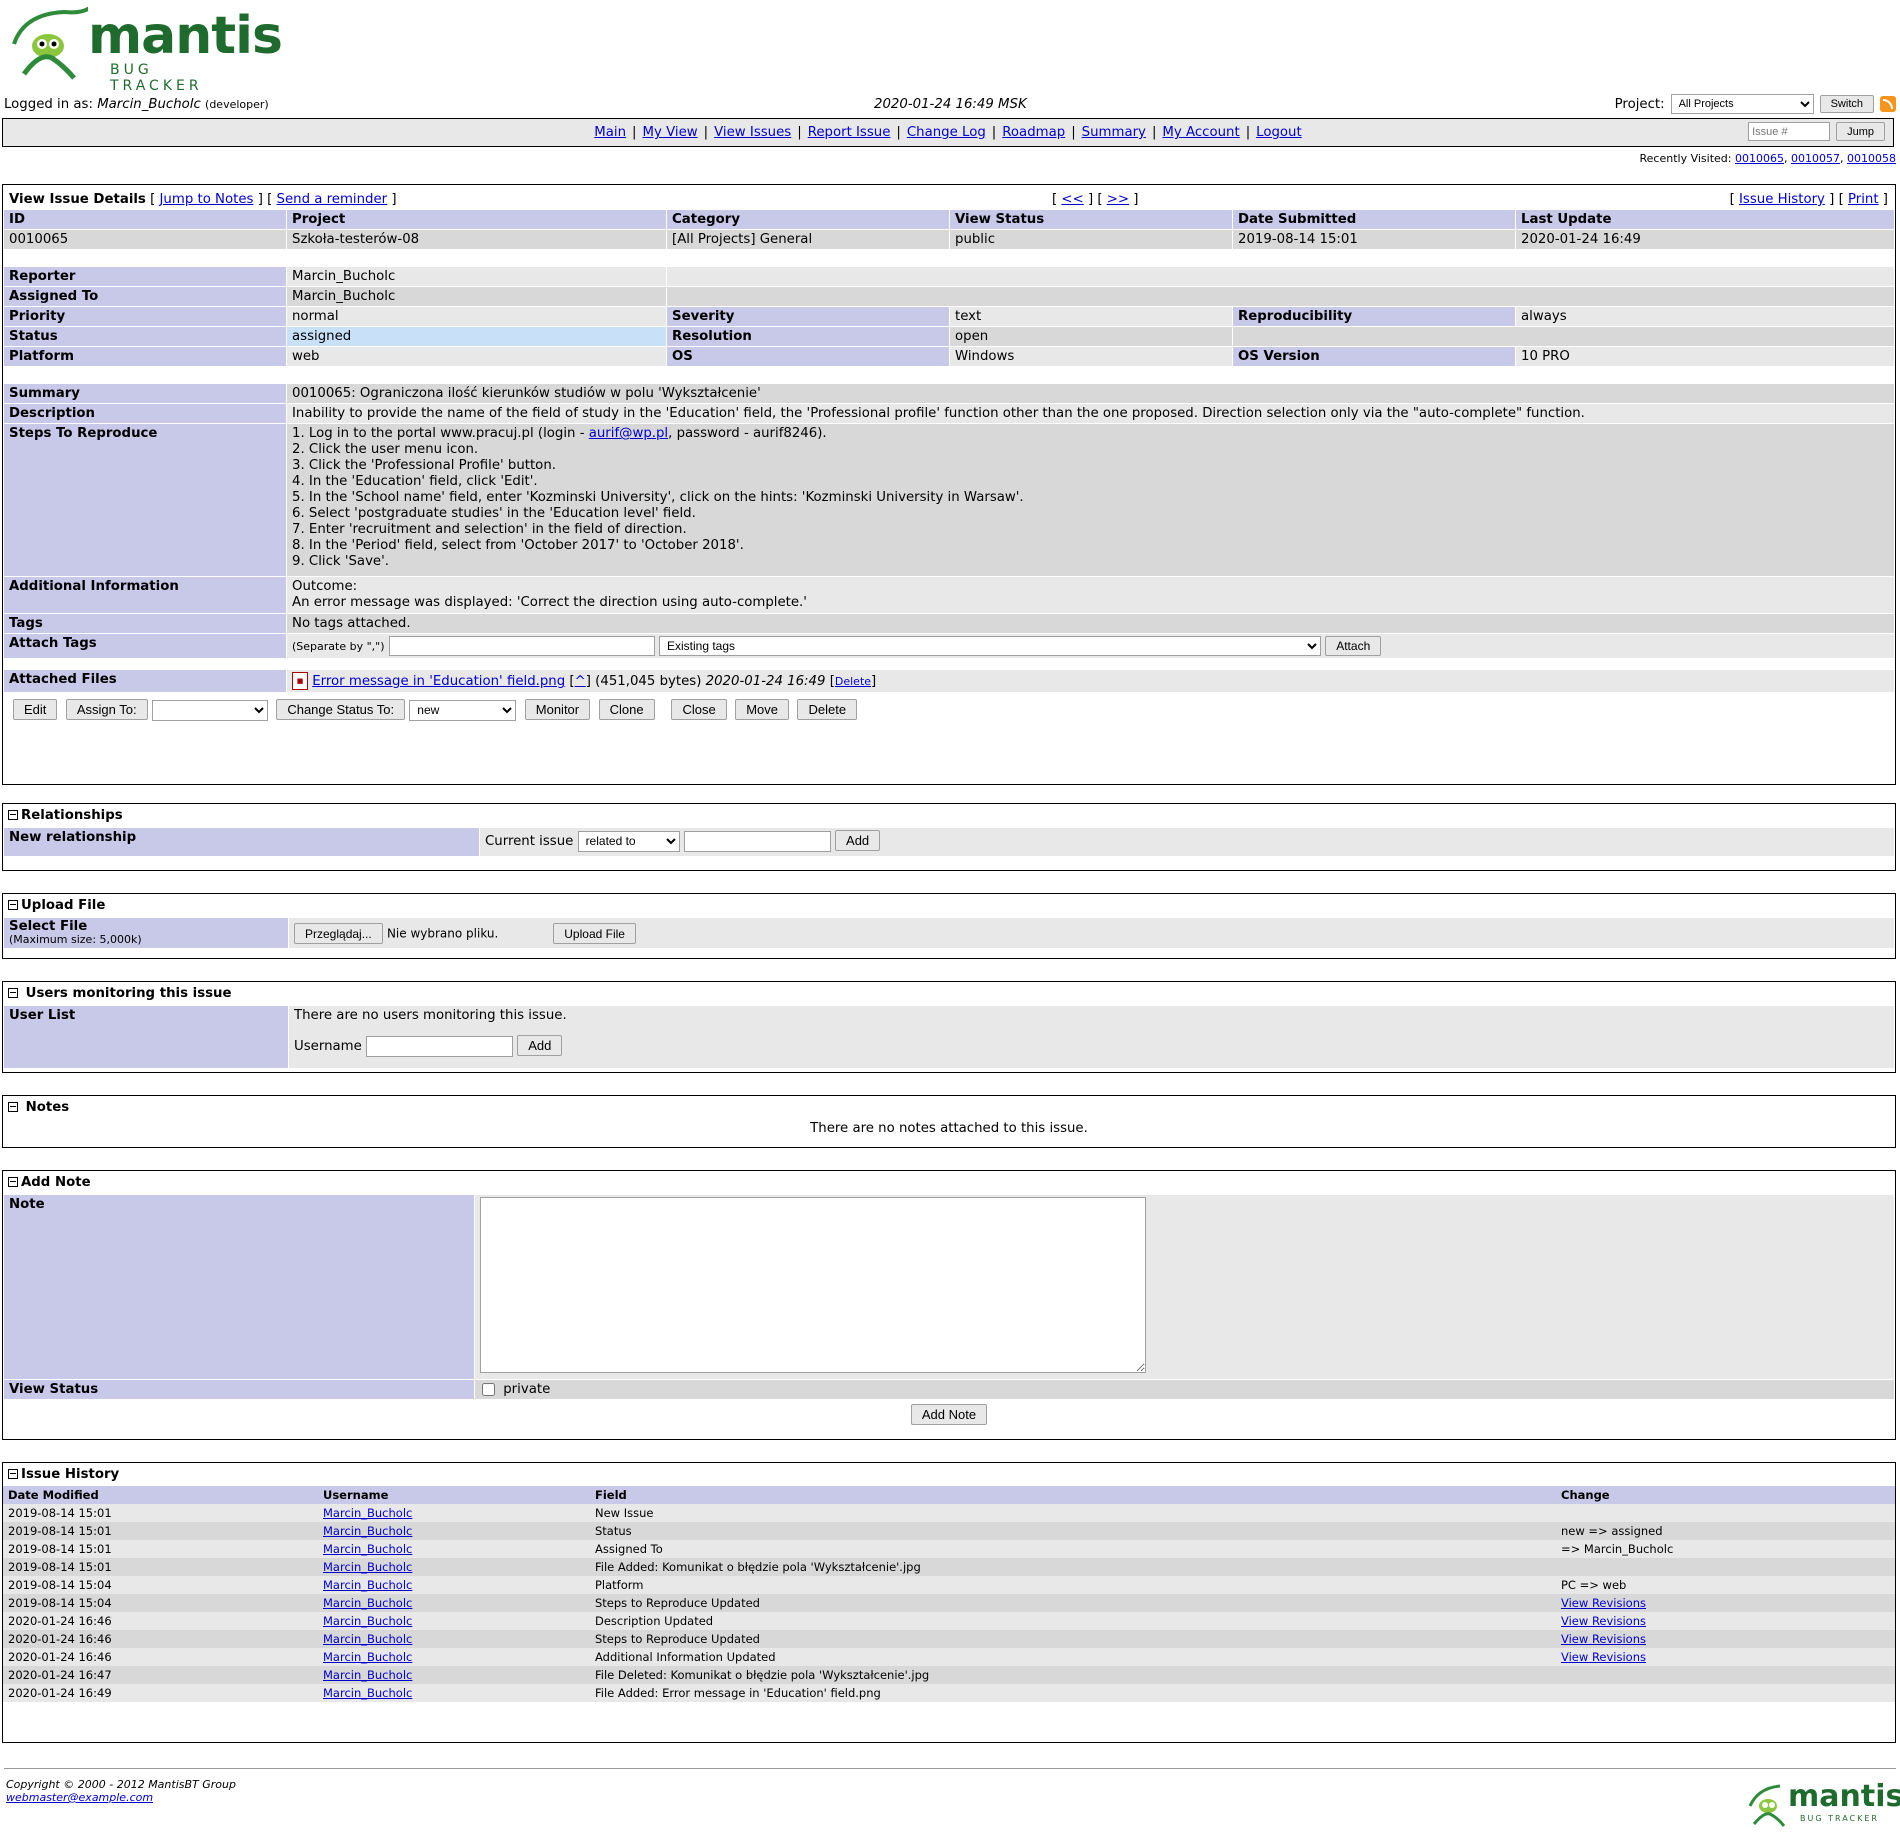 The width and height of the screenshot is (1900, 1841). What do you see at coordinates (1815, 158) in the screenshot?
I see `recent-link: 0010057` at bounding box center [1815, 158].